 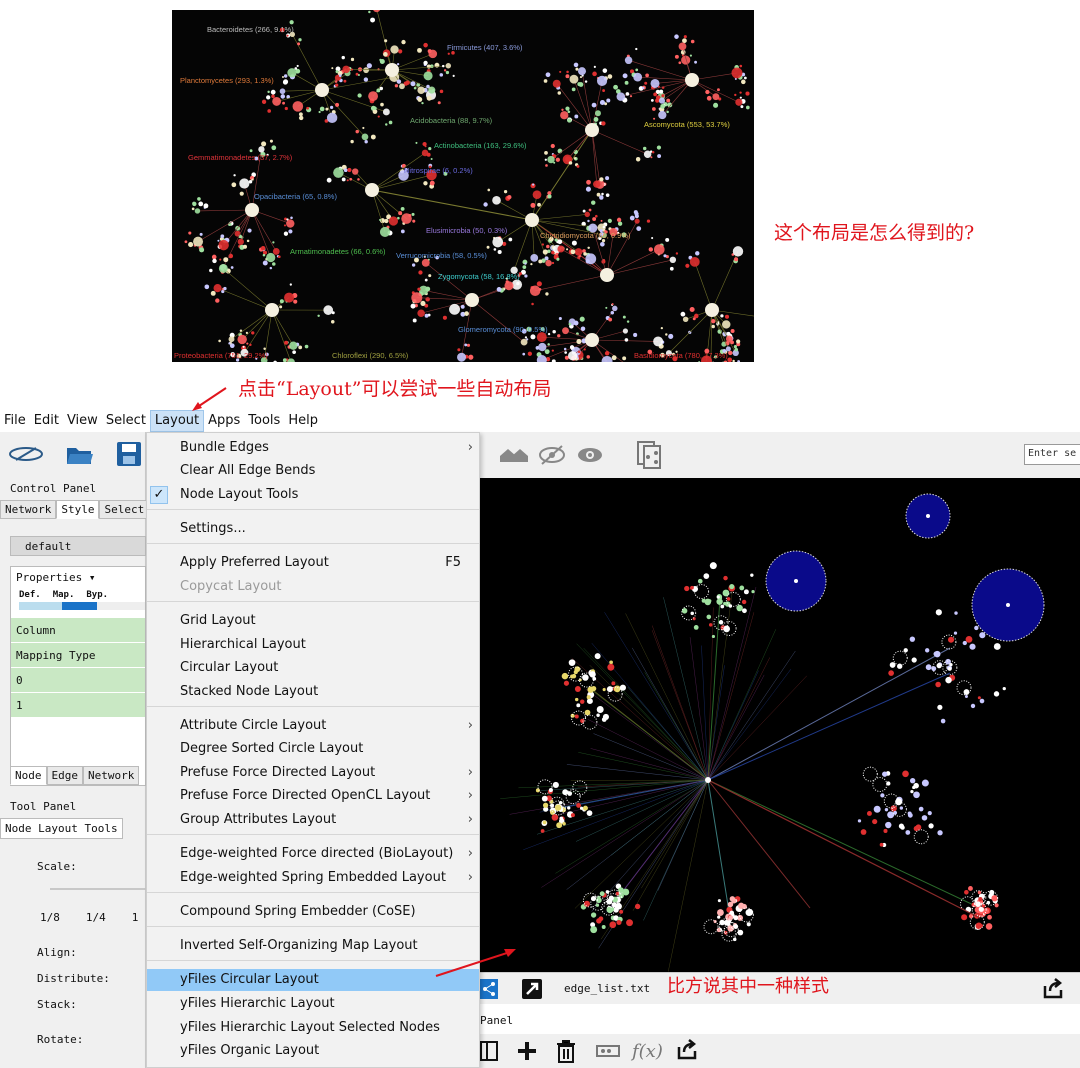 I want to click on hide-icon, so click(x=552, y=455).